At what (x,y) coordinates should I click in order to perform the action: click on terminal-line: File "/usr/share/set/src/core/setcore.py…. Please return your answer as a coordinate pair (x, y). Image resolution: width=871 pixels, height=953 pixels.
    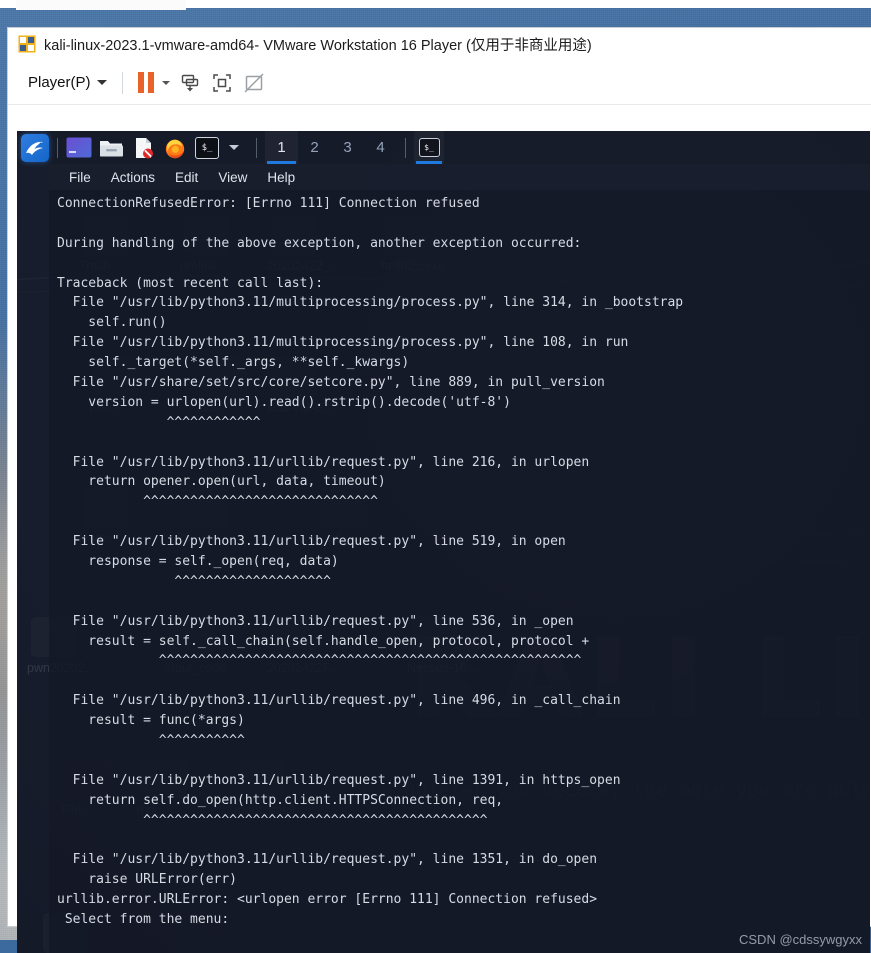
    Looking at the image, I should click on (331, 383).